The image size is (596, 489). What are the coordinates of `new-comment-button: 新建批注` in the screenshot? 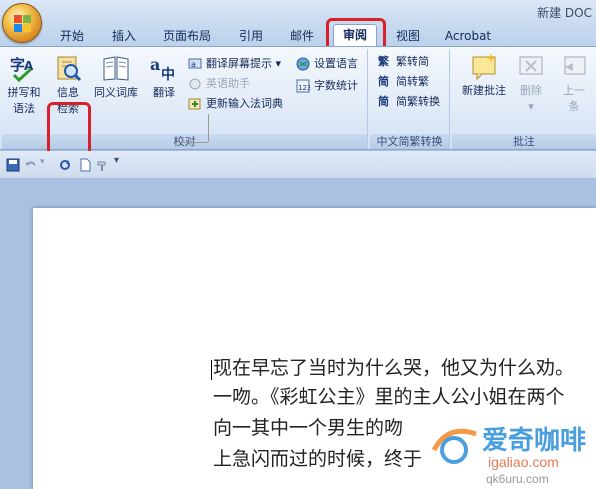 It's located at (484, 75).